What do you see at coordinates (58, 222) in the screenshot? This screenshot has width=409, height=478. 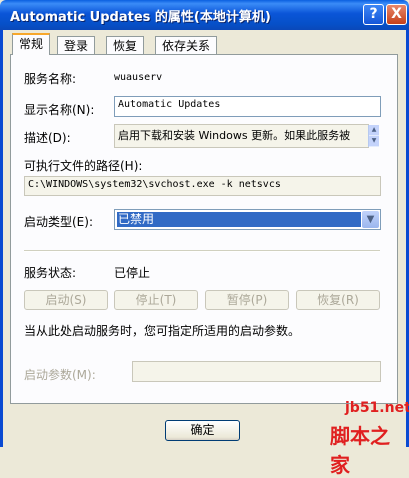 I see `startup-type-label: 启动类型(E):` at bounding box center [58, 222].